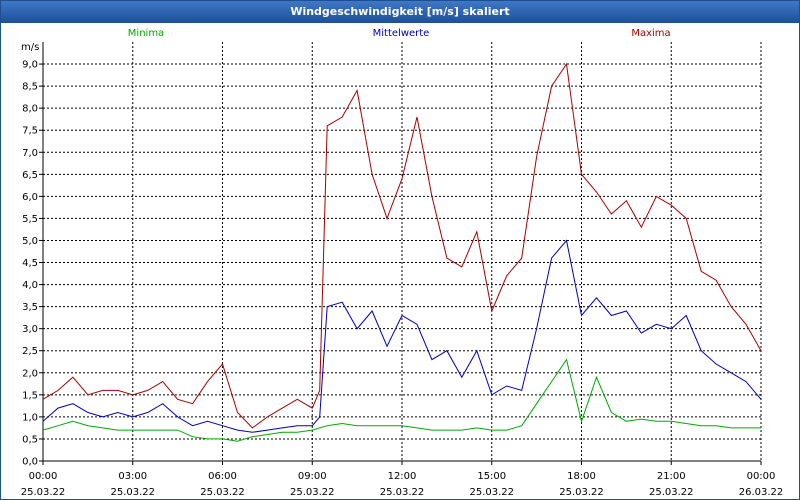 The height and width of the screenshot is (500, 800). What do you see at coordinates (30, 373) in the screenshot?
I see `y-tick-label: 2,0` at bounding box center [30, 373].